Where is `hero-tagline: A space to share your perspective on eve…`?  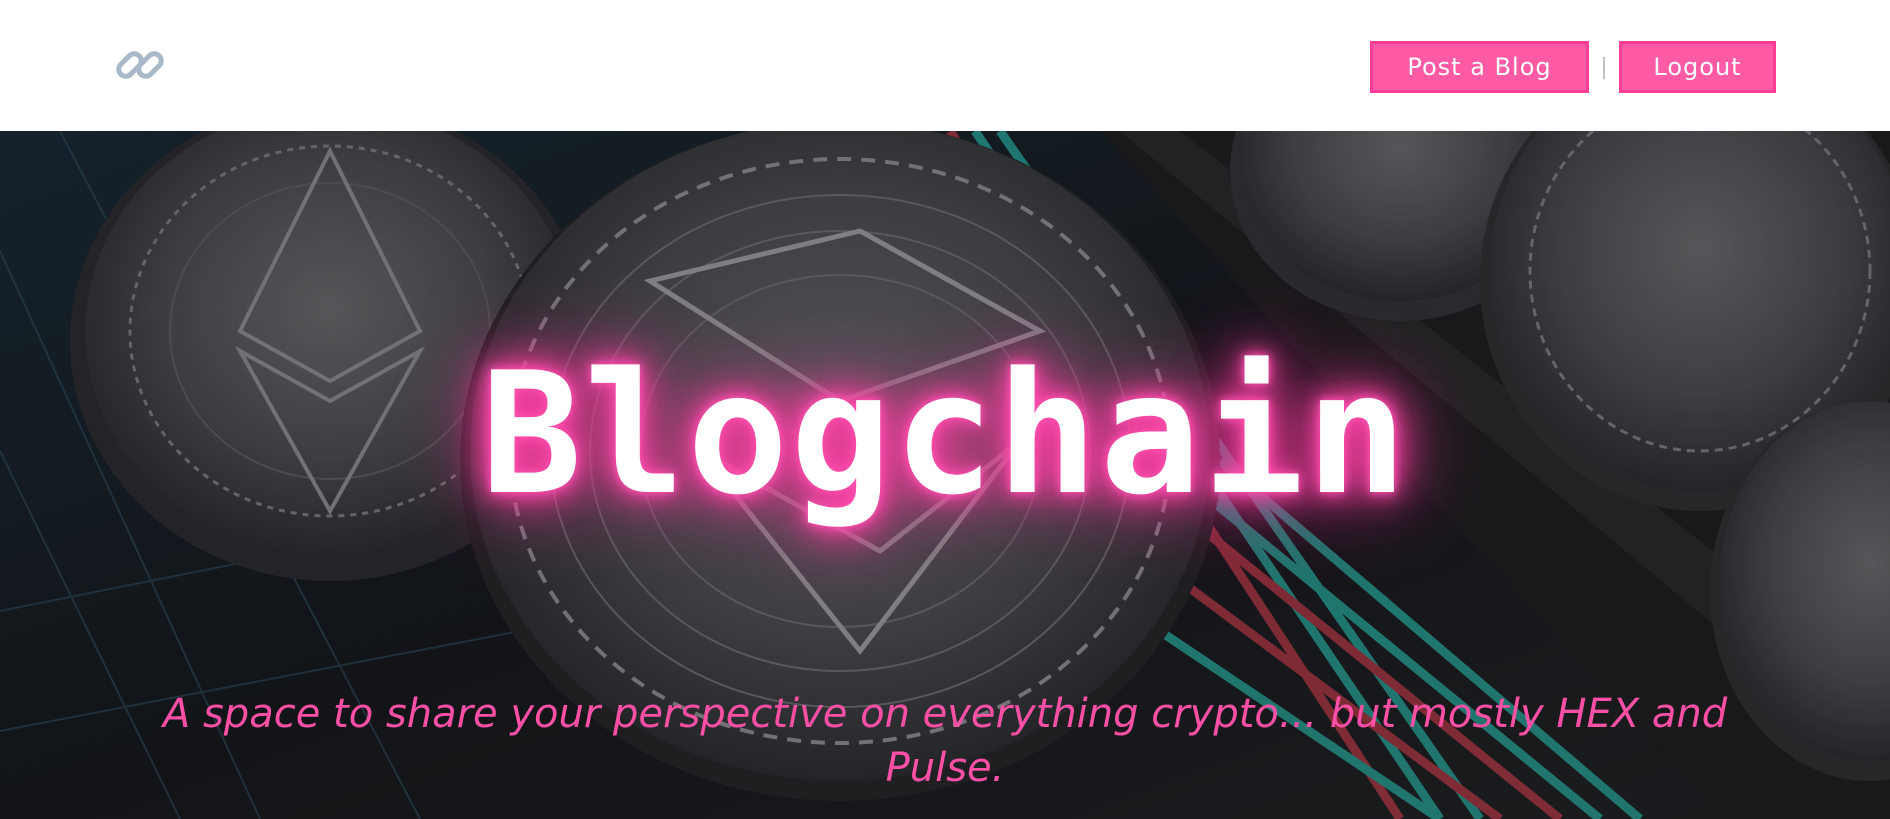 hero-tagline: A space to share your perspective on eve… is located at coordinates (945, 741).